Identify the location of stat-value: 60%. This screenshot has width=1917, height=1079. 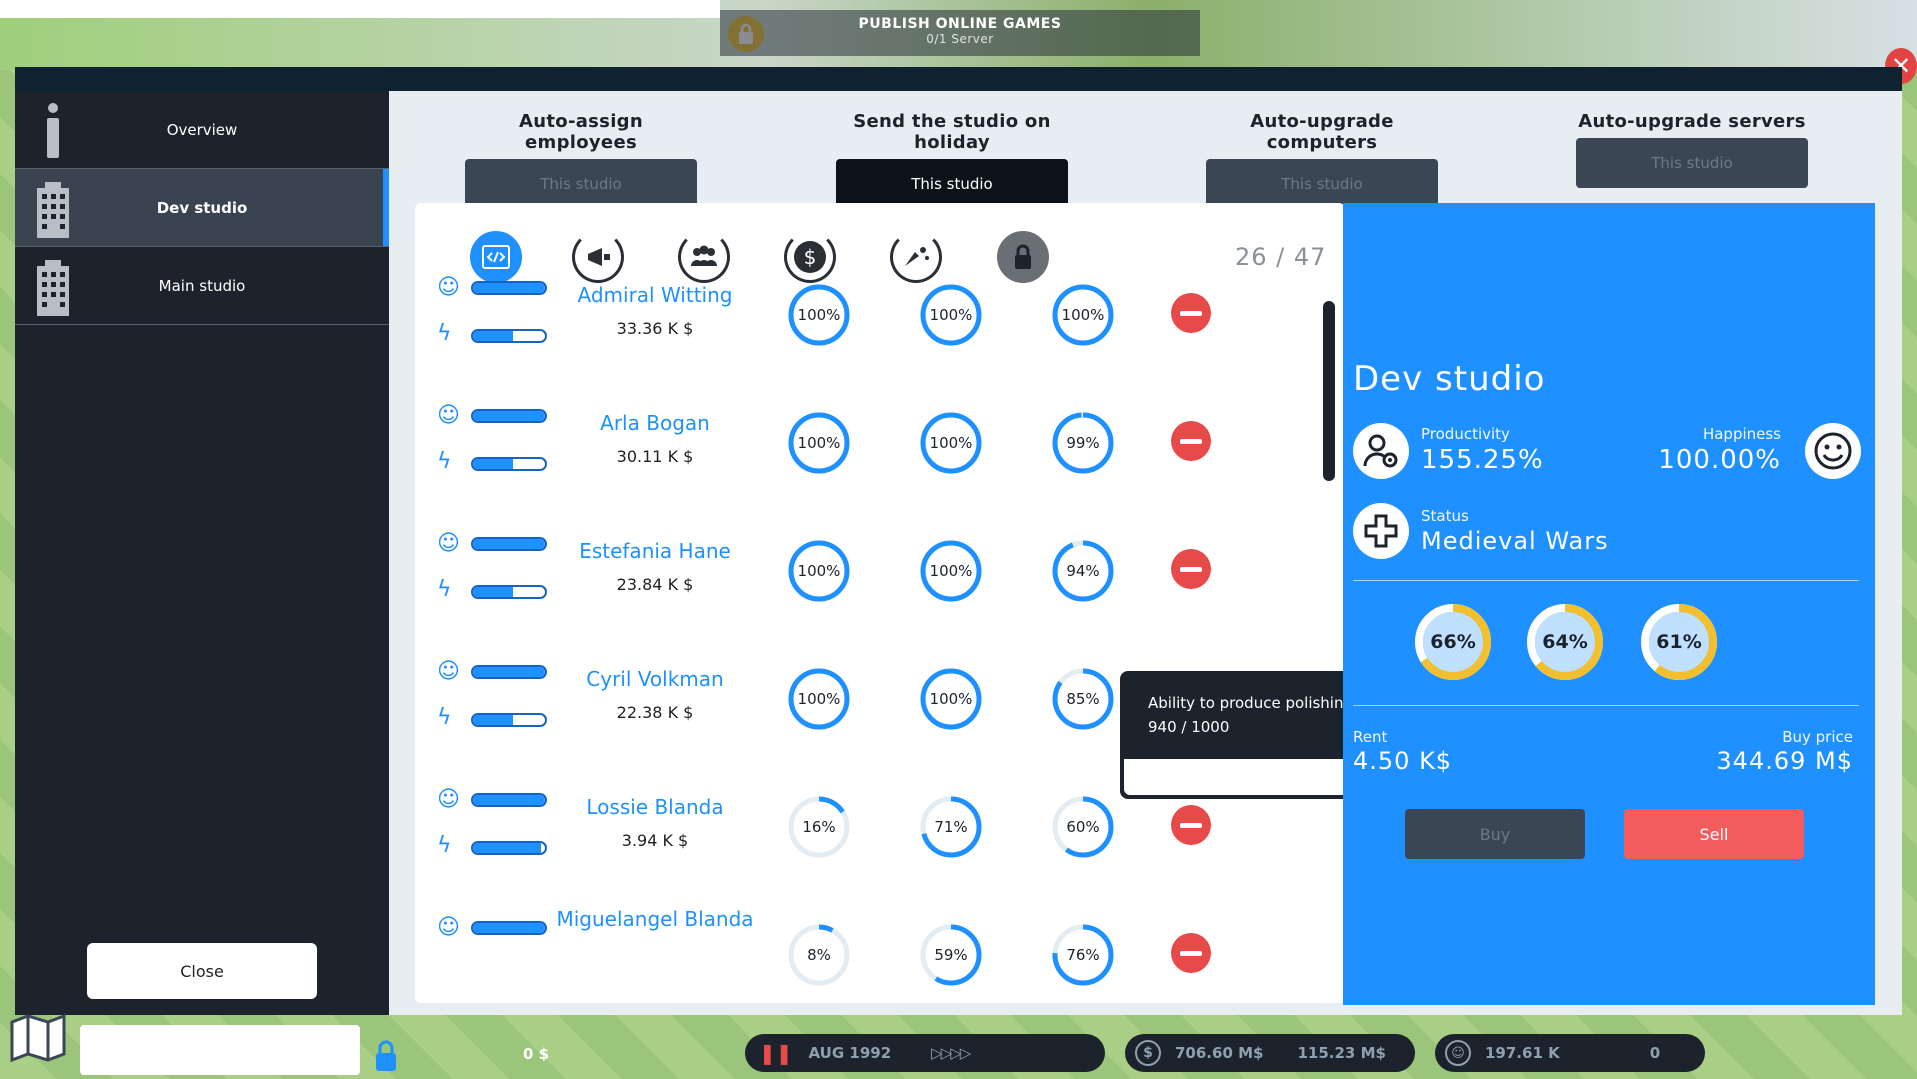
(1083, 827).